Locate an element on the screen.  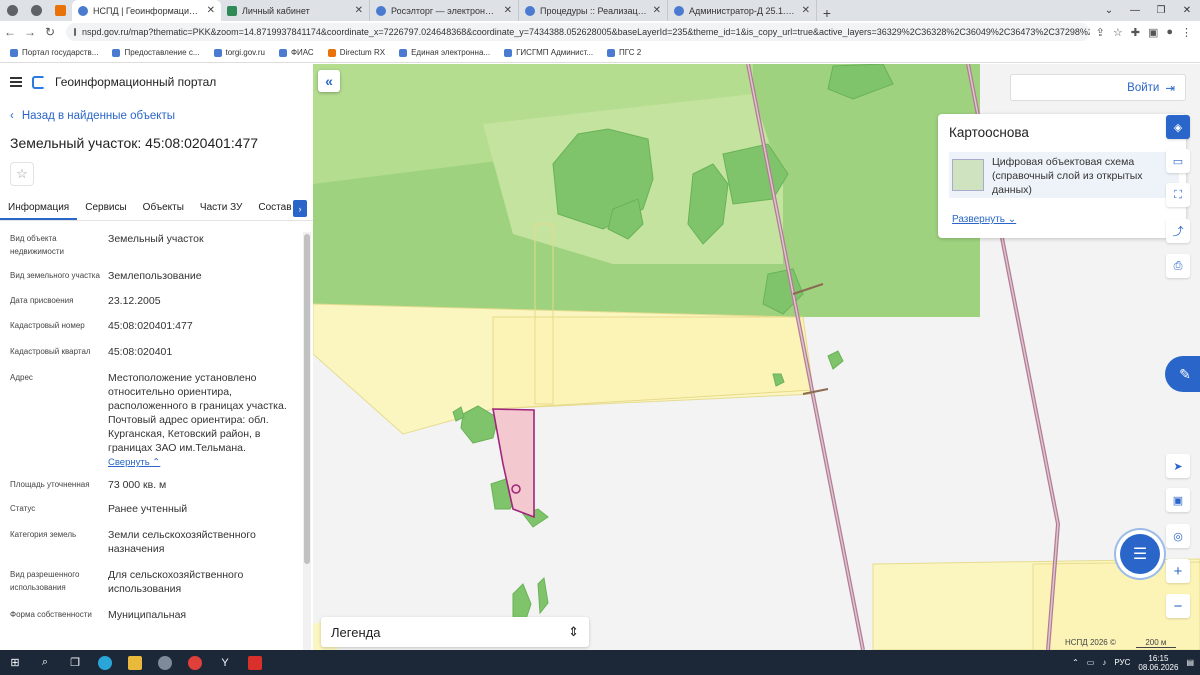
zoom-out-button: − is located at coordinates (1178, 606).